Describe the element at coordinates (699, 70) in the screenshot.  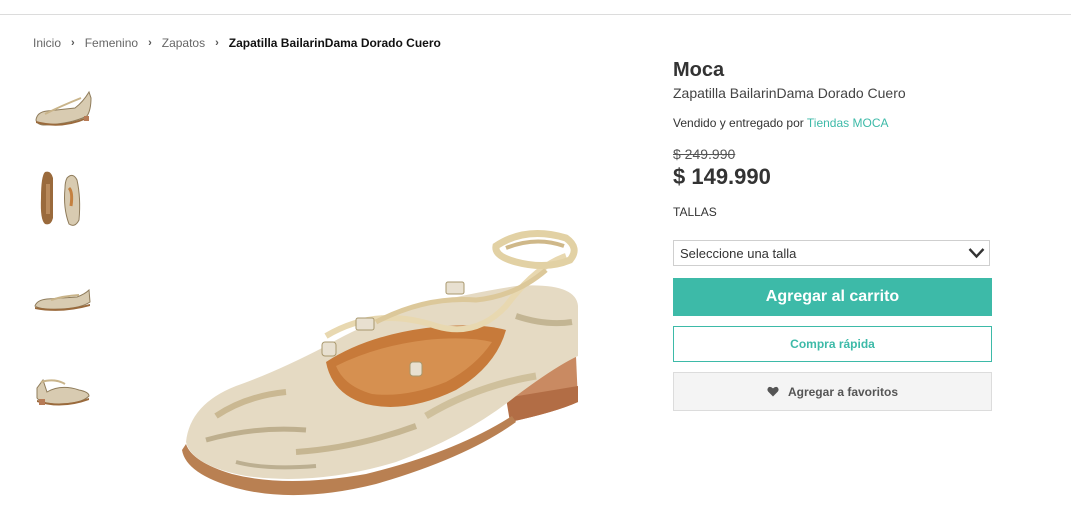
I see `product-brand: Moca` at that location.